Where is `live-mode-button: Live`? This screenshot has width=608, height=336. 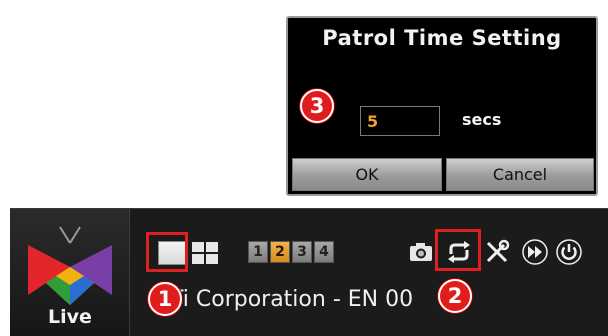 live-mode-button: Live is located at coordinates (70, 272).